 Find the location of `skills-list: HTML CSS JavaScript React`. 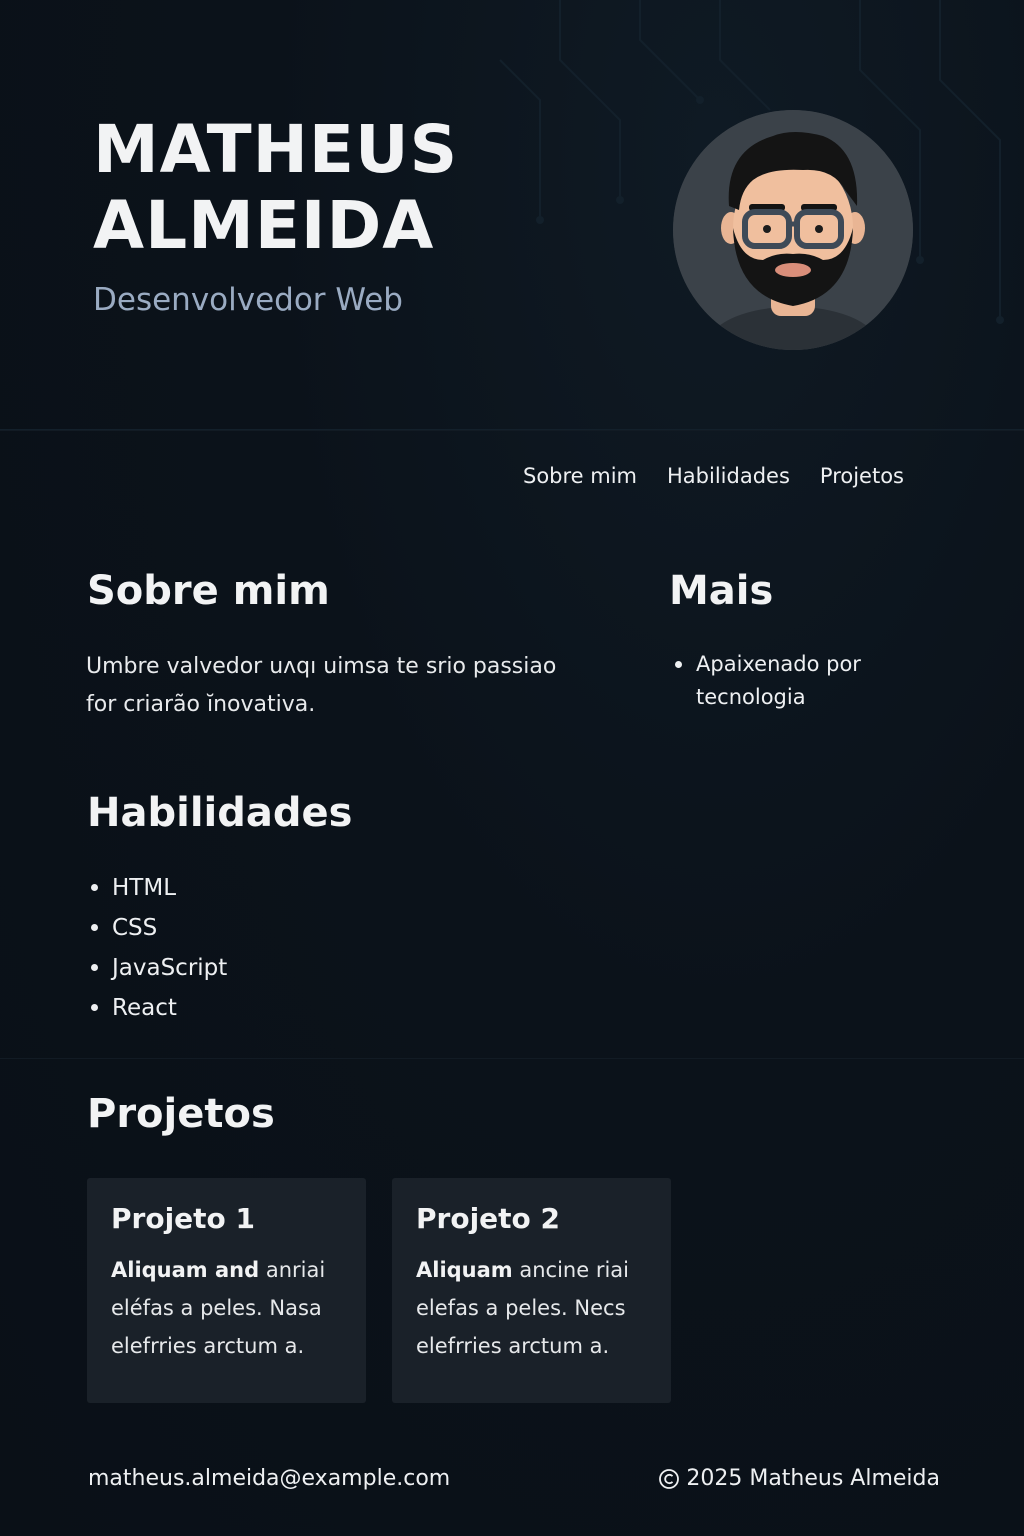

skills-list: HTML CSS JavaScript React is located at coordinates (156, 948).